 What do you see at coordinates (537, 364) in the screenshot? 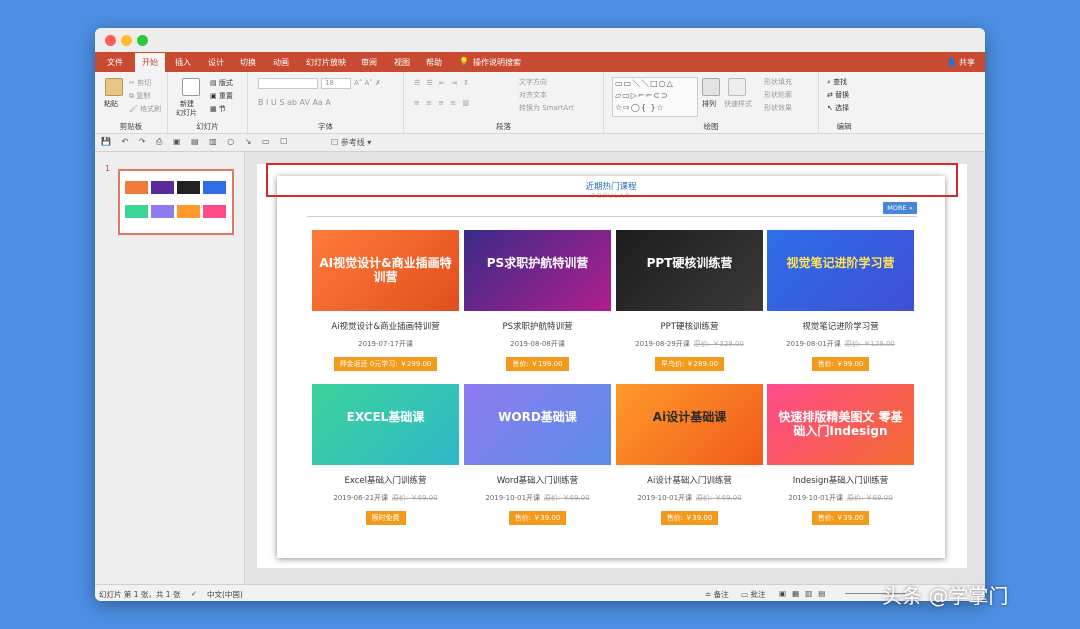
I see `course-price-badge: 售价: ￥199.00` at bounding box center [537, 364].